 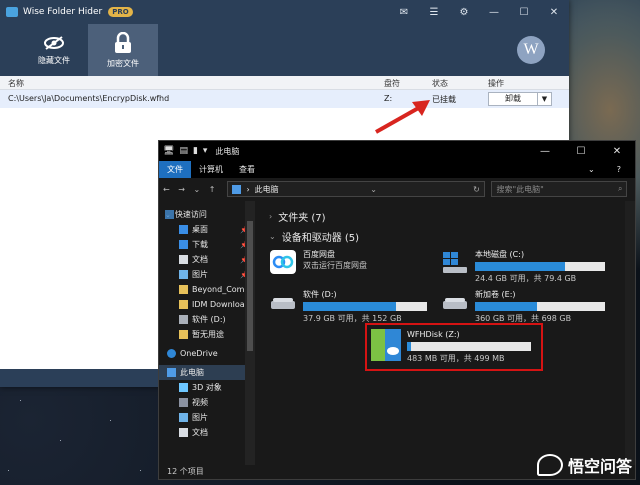 What do you see at coordinates (531, 50) in the screenshot?
I see `user-avatar: W` at bounding box center [531, 50].